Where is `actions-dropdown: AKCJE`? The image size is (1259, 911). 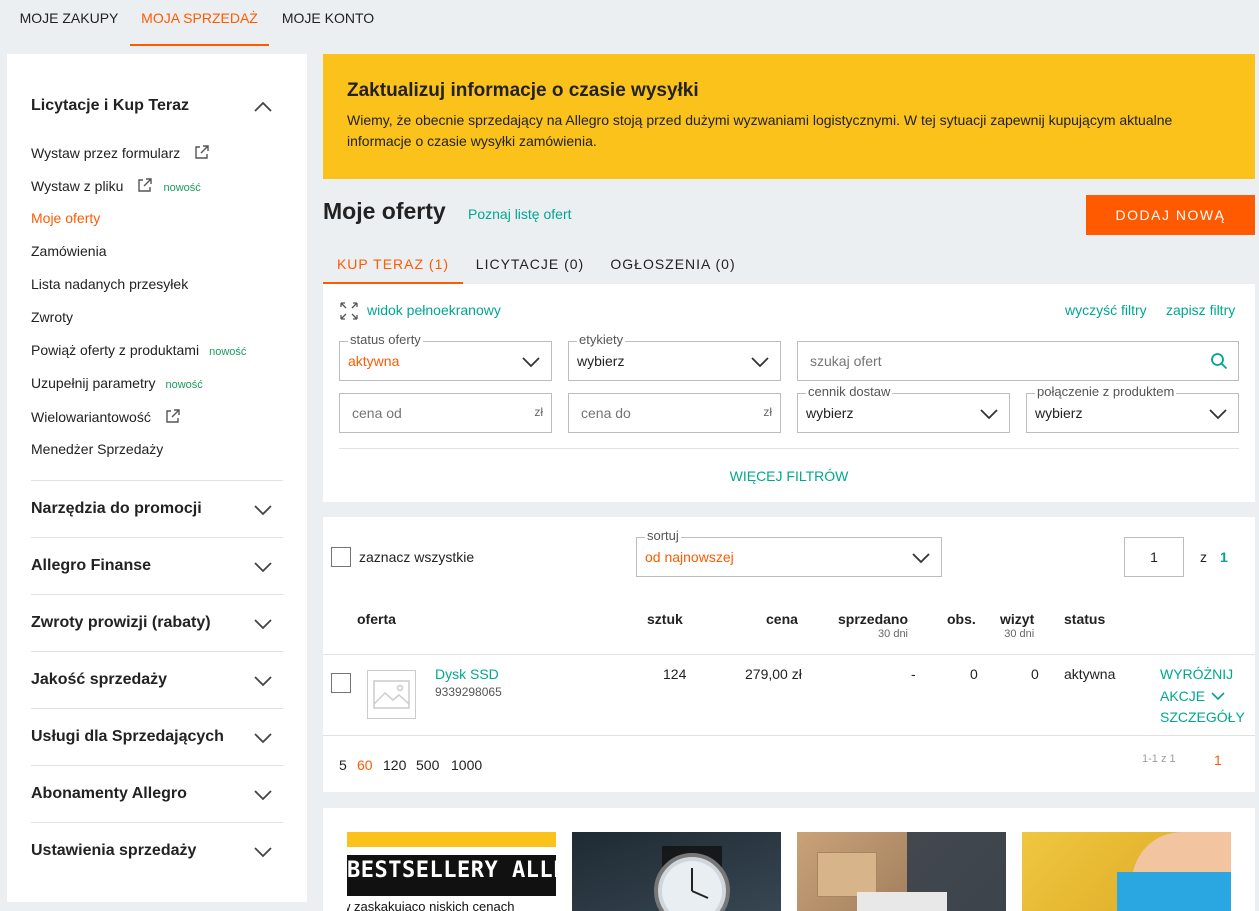 actions-dropdown: AKCJE is located at coordinates (1192, 696).